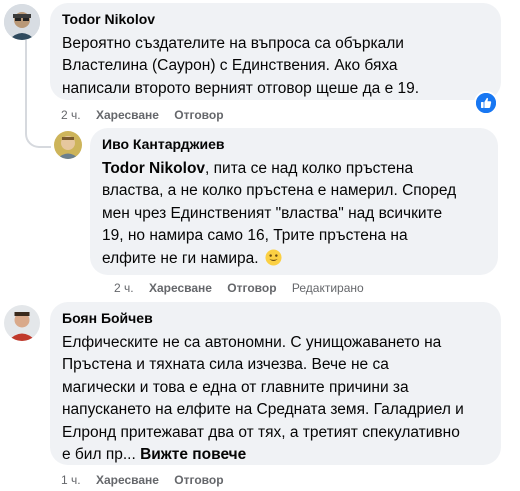  I want to click on thread-line, so click(26, 82).